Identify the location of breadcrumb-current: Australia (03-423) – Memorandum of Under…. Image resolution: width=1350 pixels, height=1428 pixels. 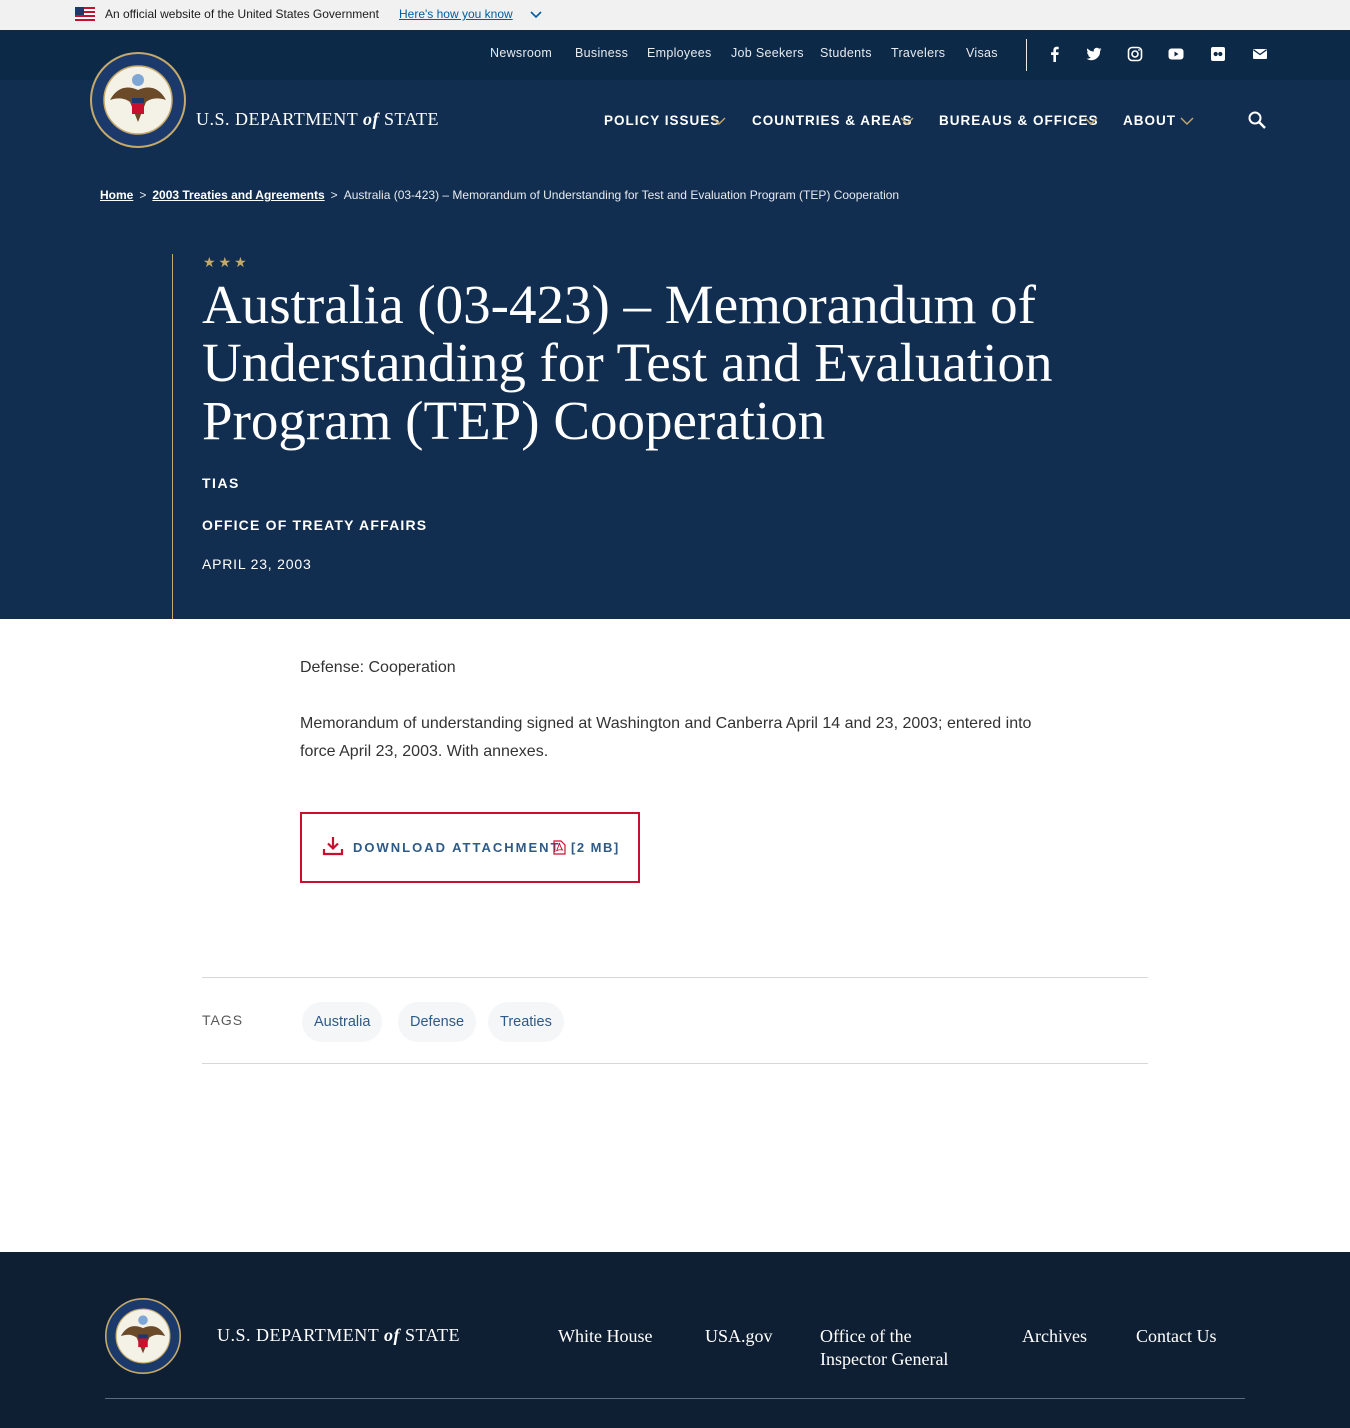
(621, 195).